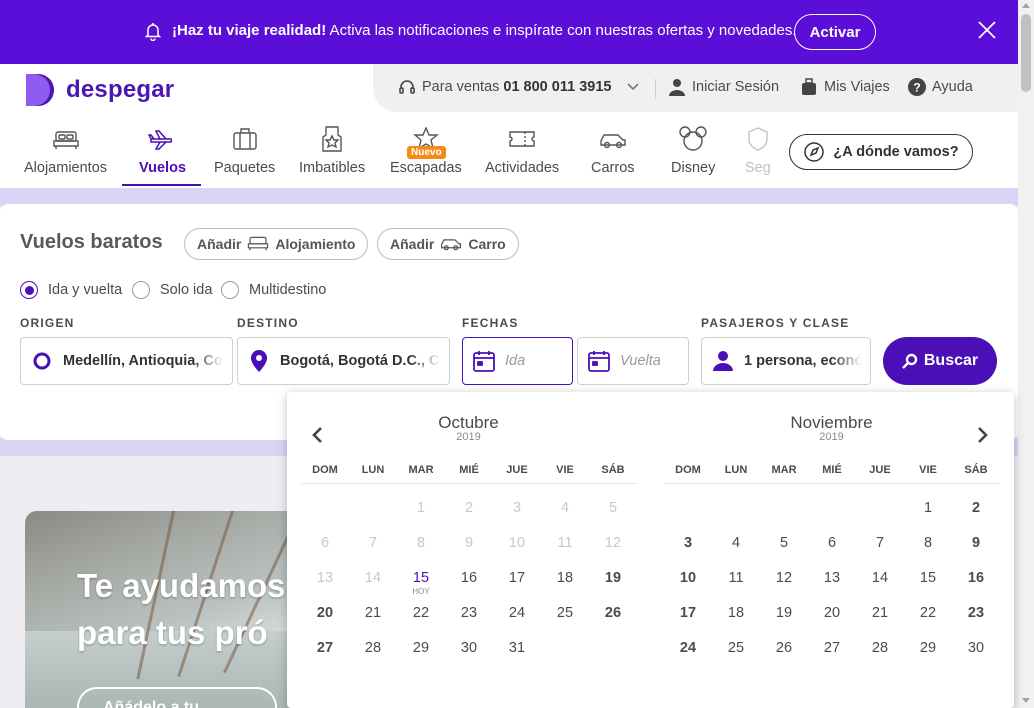  Describe the element at coordinates (758, 155) in the screenshot. I see `nav-seguros: Seg` at that location.